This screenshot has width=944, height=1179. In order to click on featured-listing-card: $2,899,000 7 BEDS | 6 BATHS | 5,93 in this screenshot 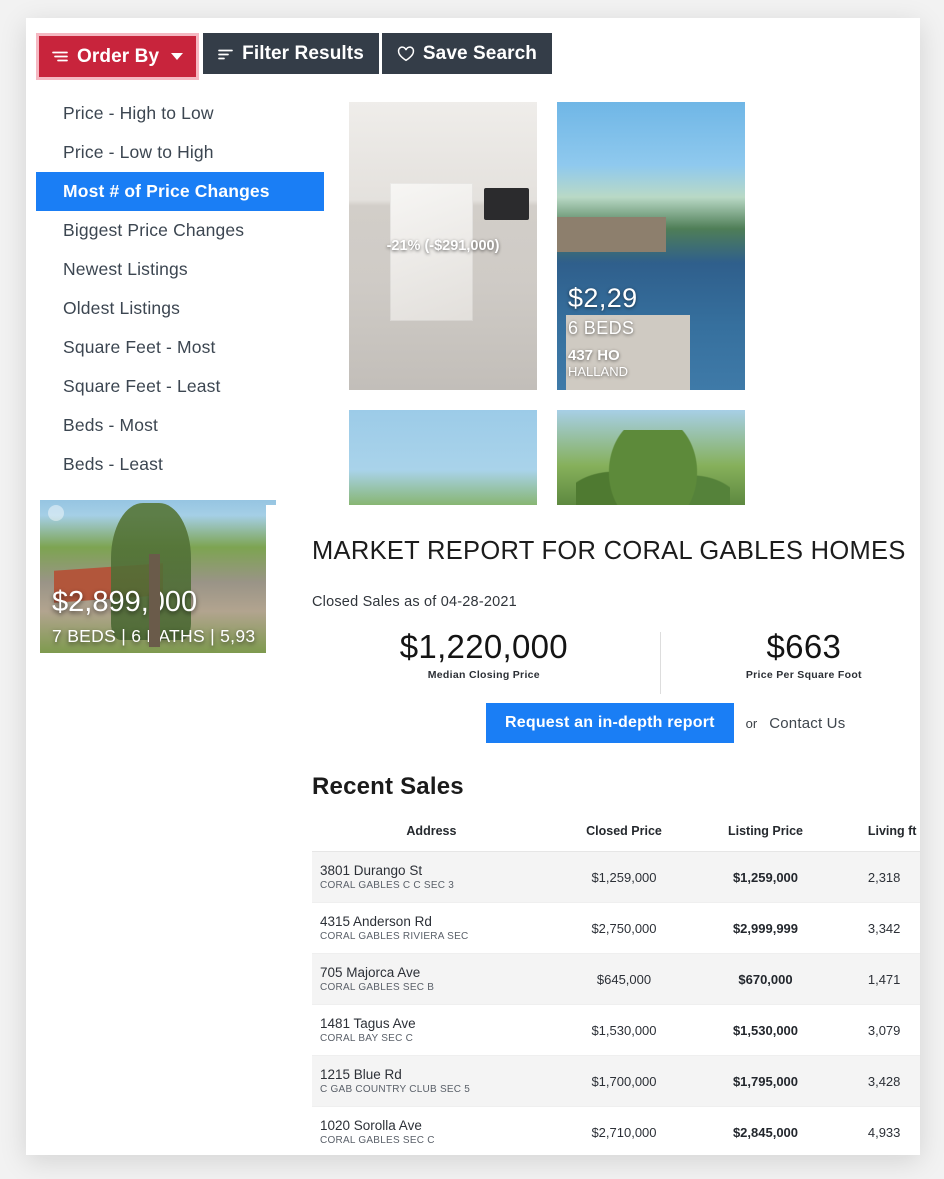, I will do `click(158, 573)`.